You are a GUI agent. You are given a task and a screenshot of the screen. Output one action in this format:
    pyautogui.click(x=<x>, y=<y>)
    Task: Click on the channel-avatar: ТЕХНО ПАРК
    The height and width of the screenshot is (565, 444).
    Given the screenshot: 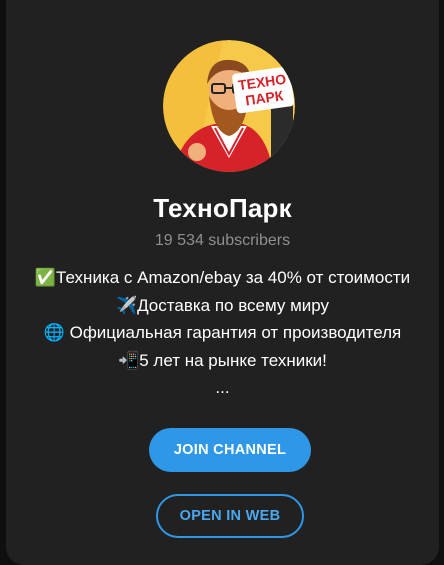 What is the action you would take?
    pyautogui.click(x=229, y=106)
    